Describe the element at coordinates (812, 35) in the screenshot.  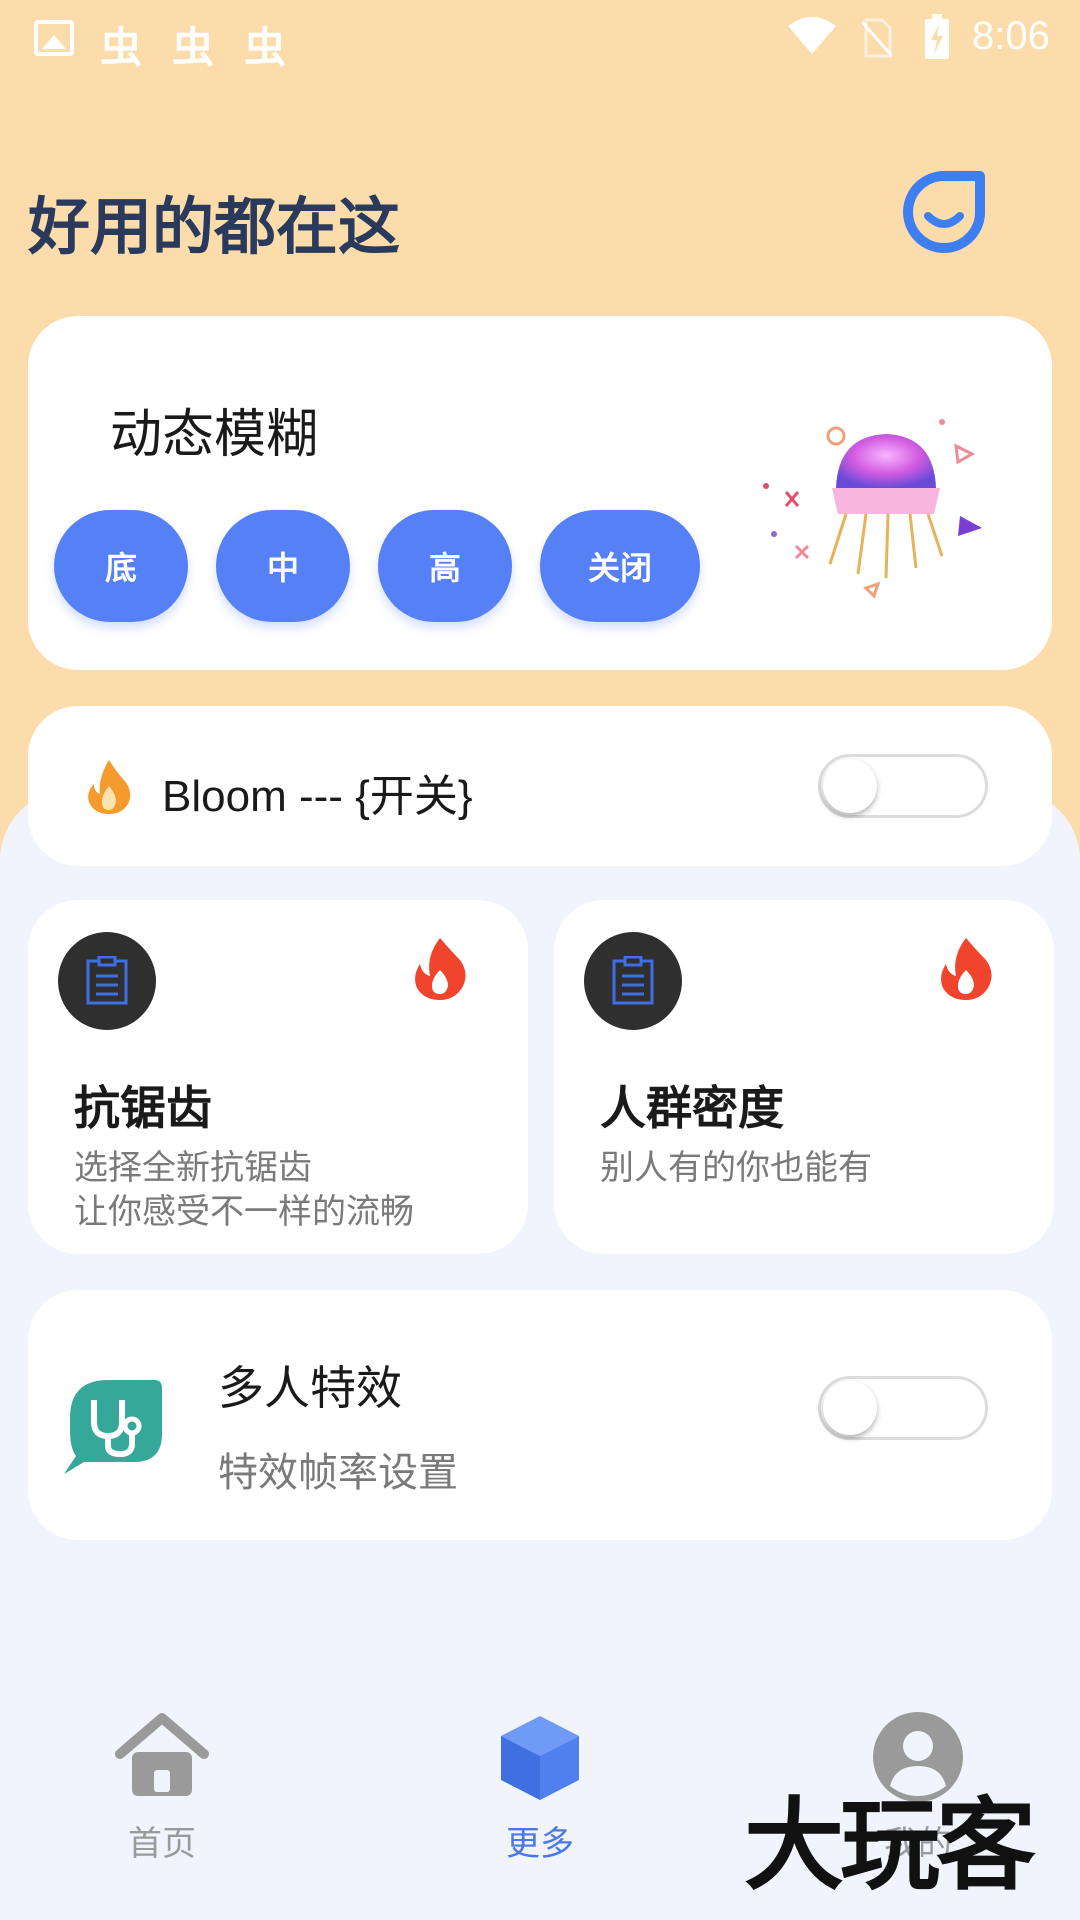
I see `wifi-icon` at that location.